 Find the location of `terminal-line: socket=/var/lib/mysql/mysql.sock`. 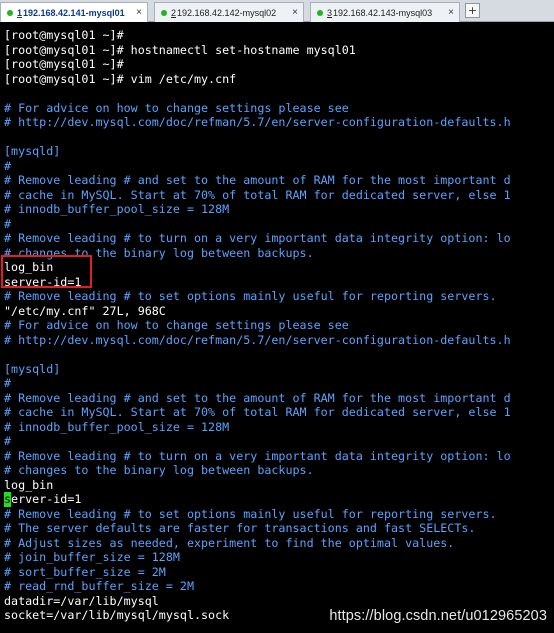

terminal-line: socket=/var/lib/mysql/mysql.sock is located at coordinates (117, 615).